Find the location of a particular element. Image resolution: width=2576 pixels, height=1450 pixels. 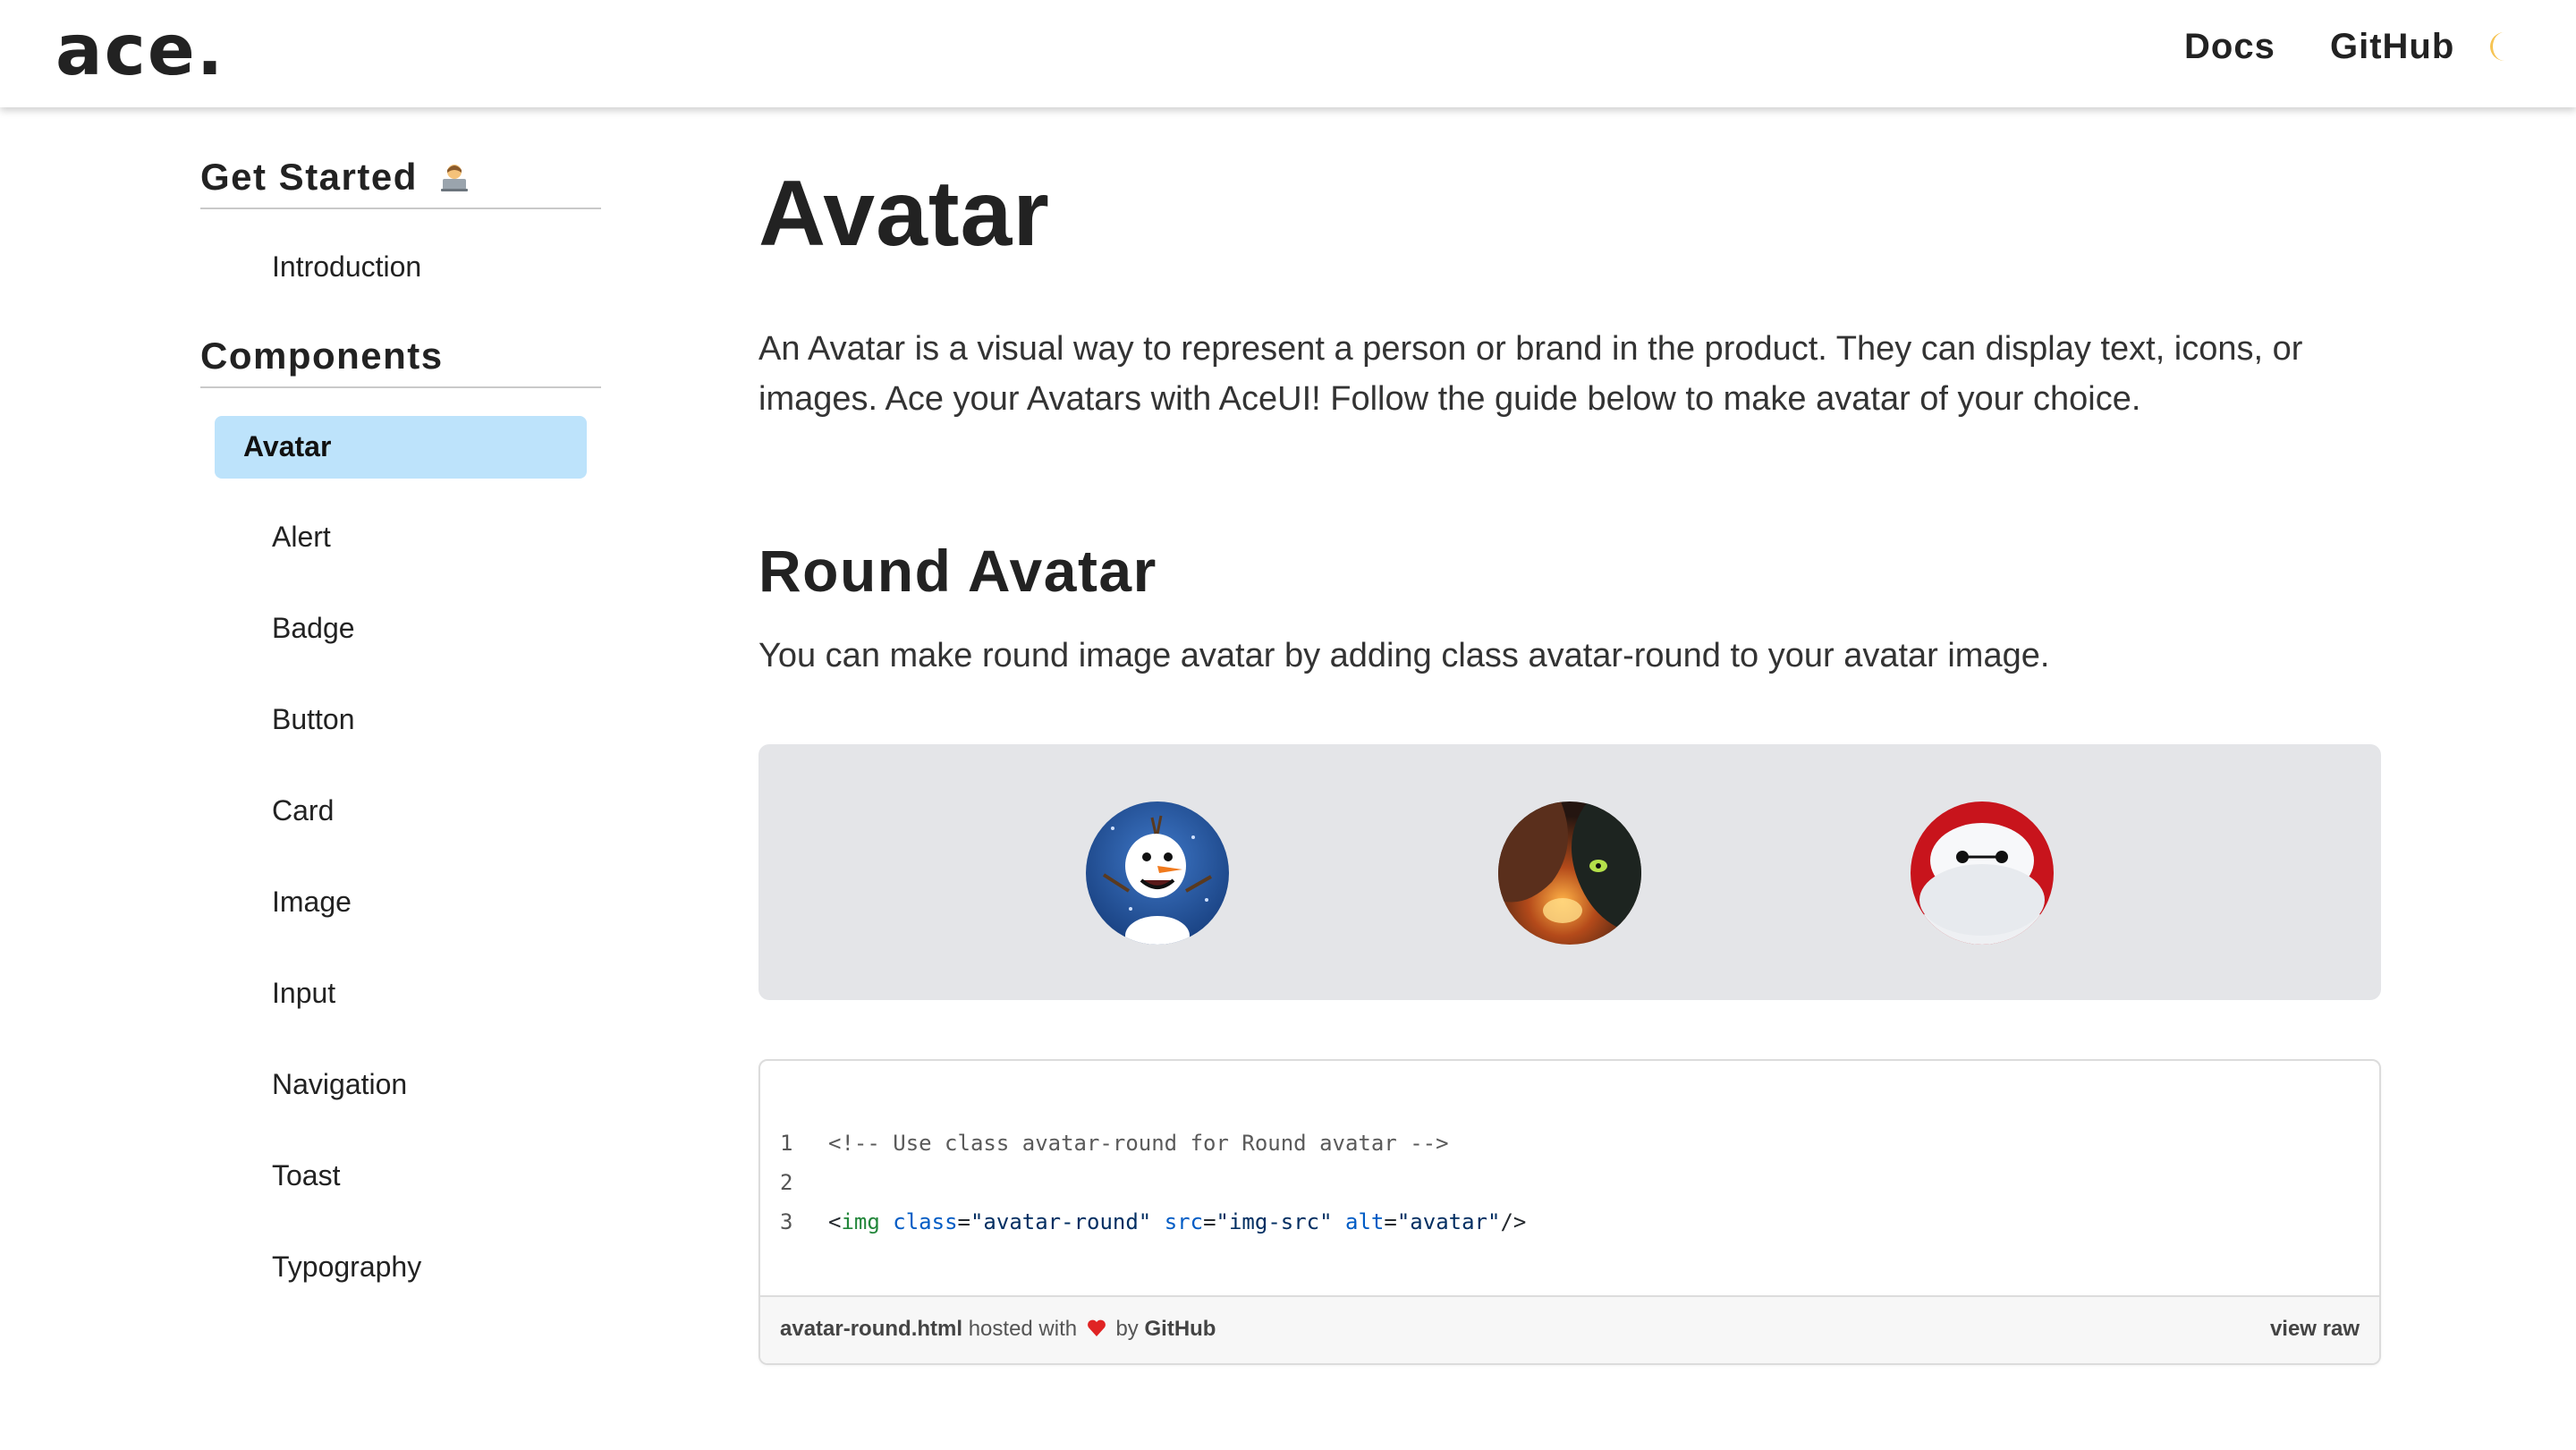

sidebar-item-typography: Typography is located at coordinates (346, 1267).